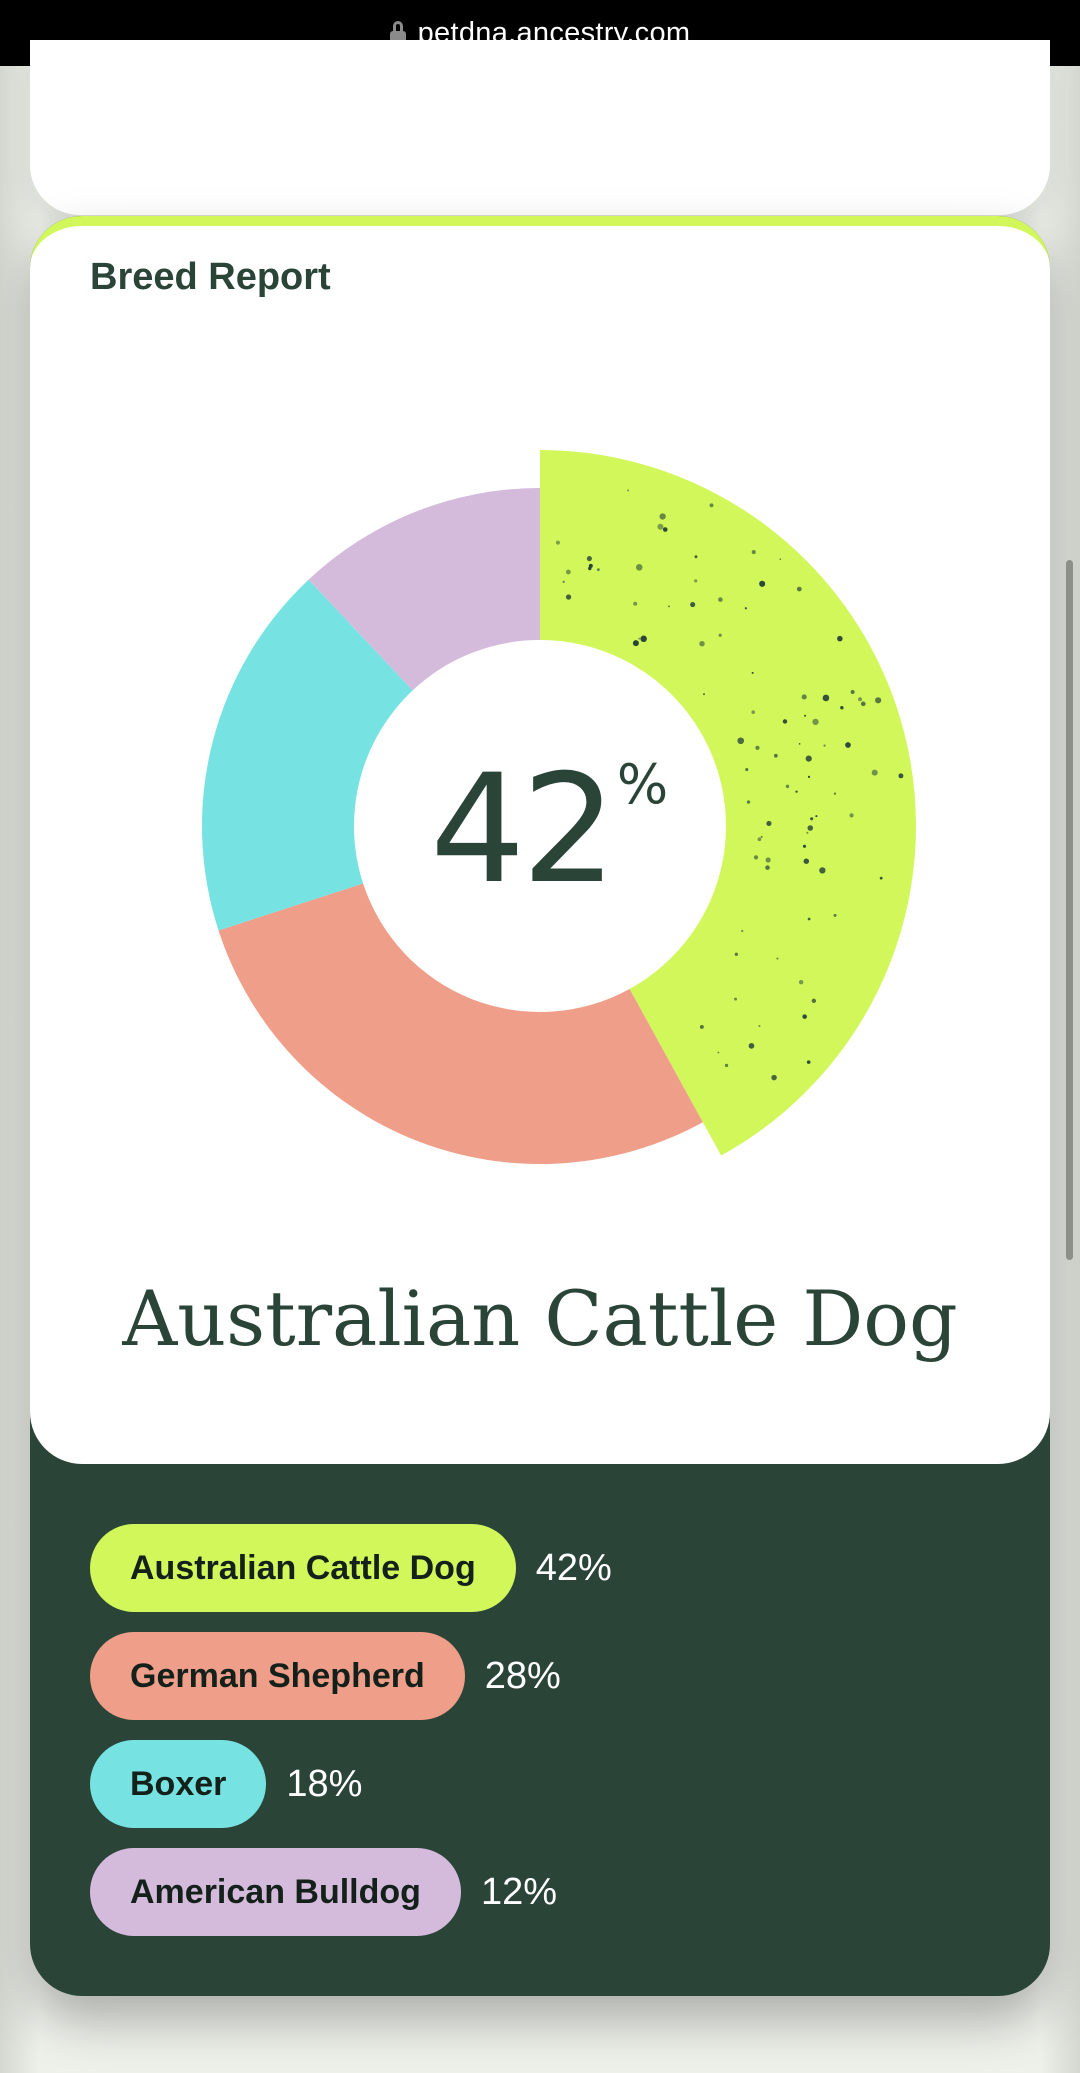 The height and width of the screenshot is (2073, 1080). What do you see at coordinates (642, 784) in the screenshot?
I see `center-percentage-unit: %` at bounding box center [642, 784].